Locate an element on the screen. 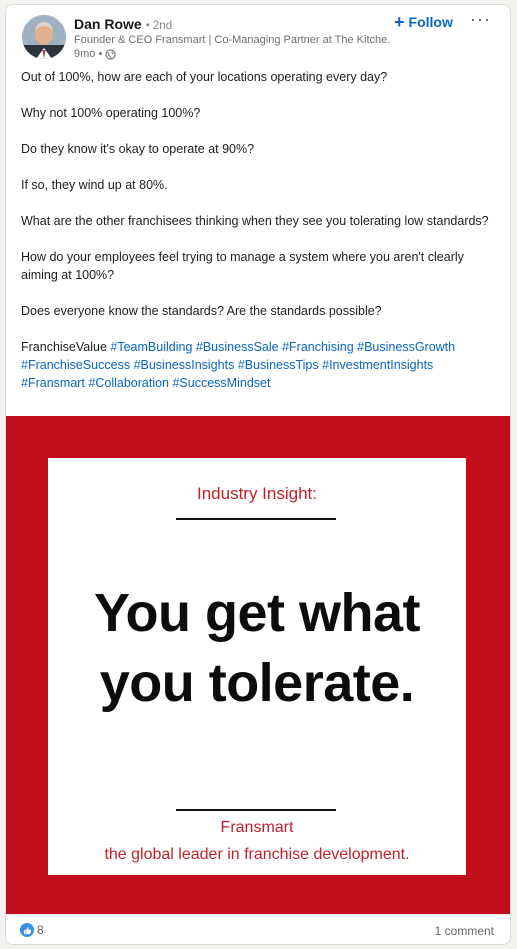  reactions-count: 8 is located at coordinates (32, 930).